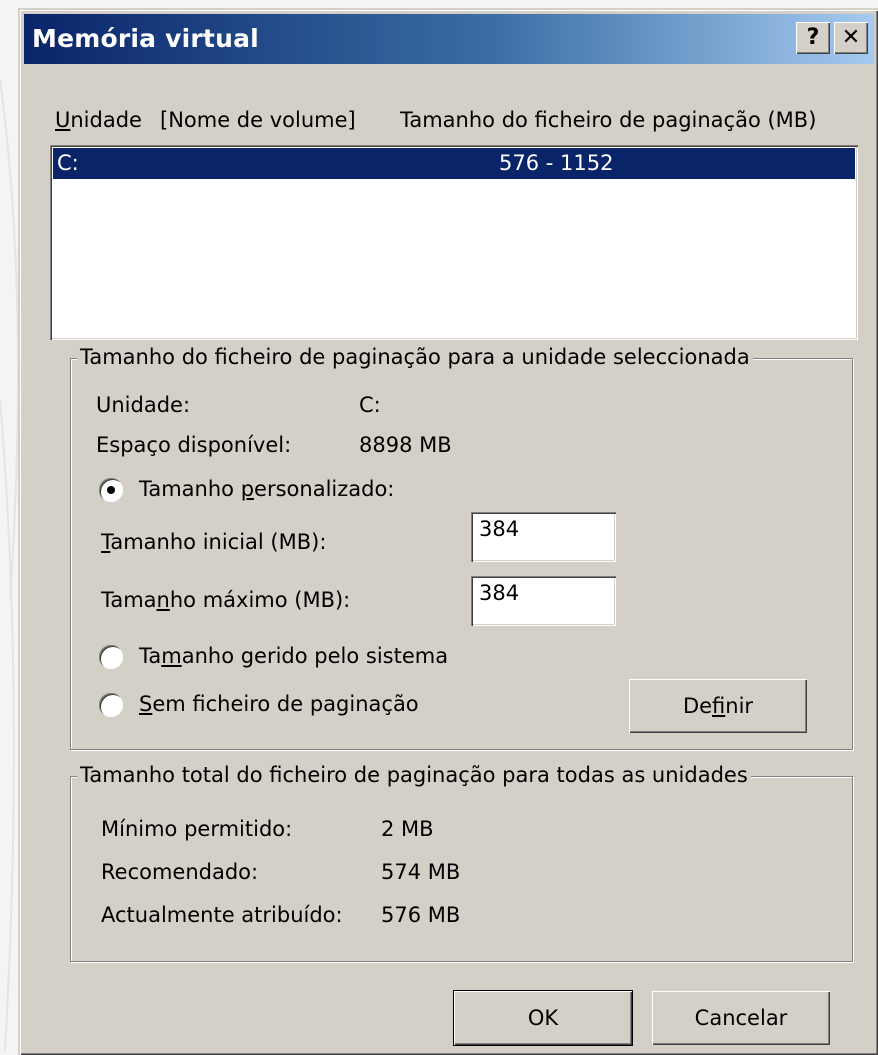 This screenshot has height=1055, width=878. What do you see at coordinates (68, 163) in the screenshot?
I see `drive-letter: C:` at bounding box center [68, 163].